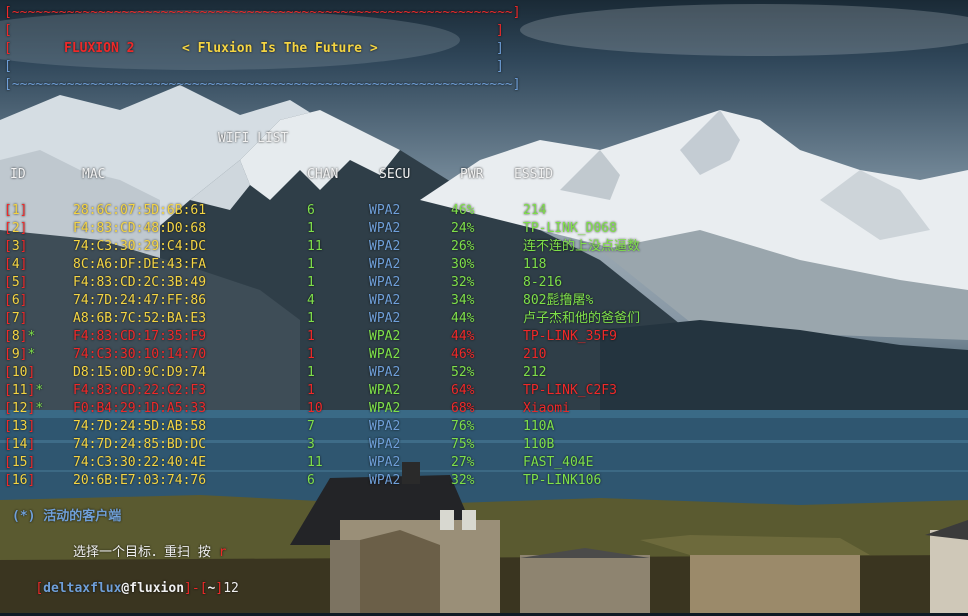 This screenshot has width=968, height=616. I want to click on id-cell: [16], so click(20, 480).